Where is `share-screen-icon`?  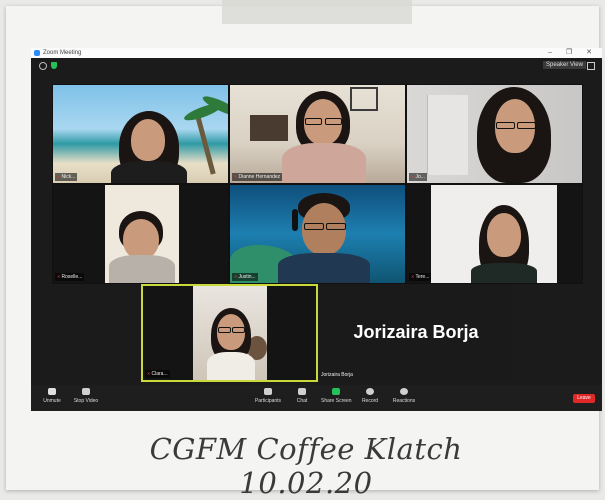
share-screen-icon is located at coordinates (336, 391).